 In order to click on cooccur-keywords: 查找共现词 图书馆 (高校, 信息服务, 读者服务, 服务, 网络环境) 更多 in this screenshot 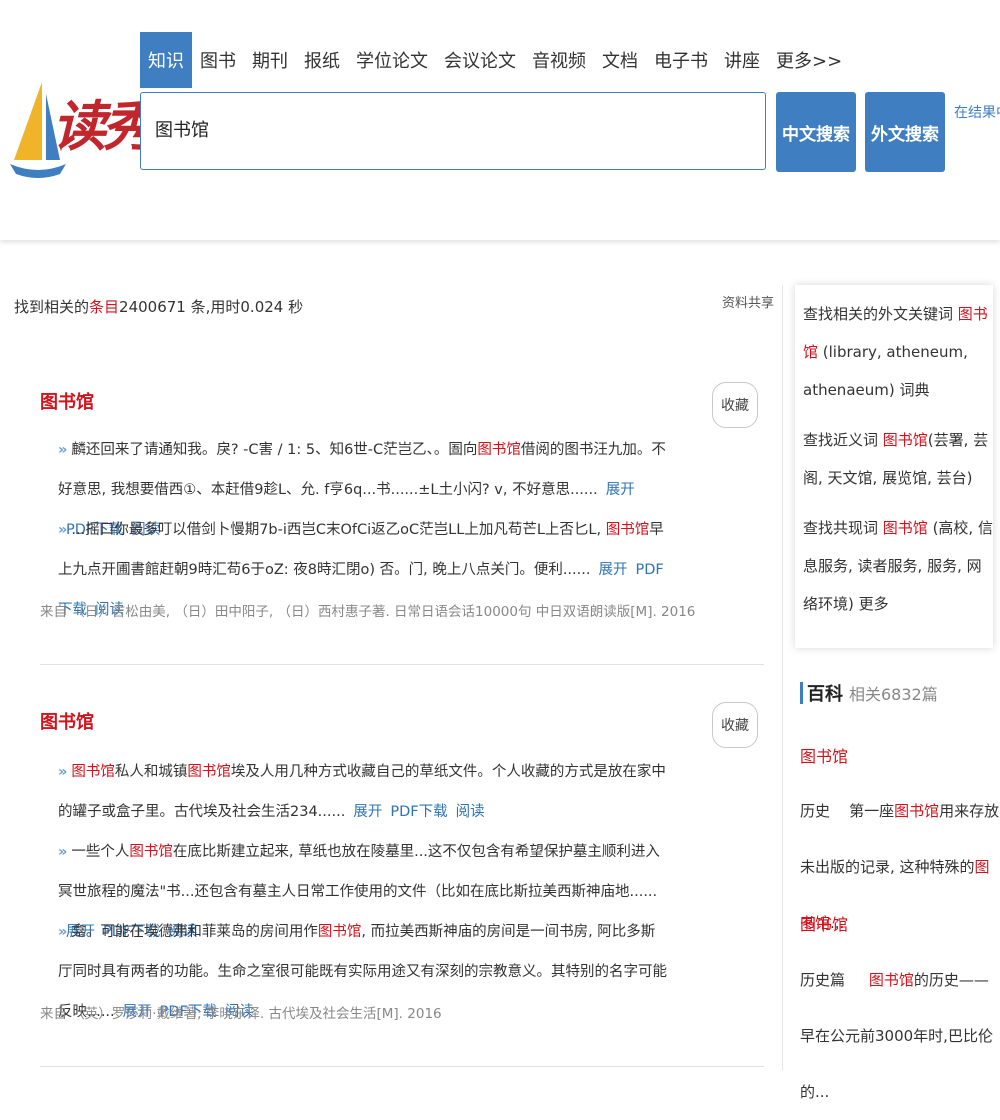, I will do `click(898, 566)`.